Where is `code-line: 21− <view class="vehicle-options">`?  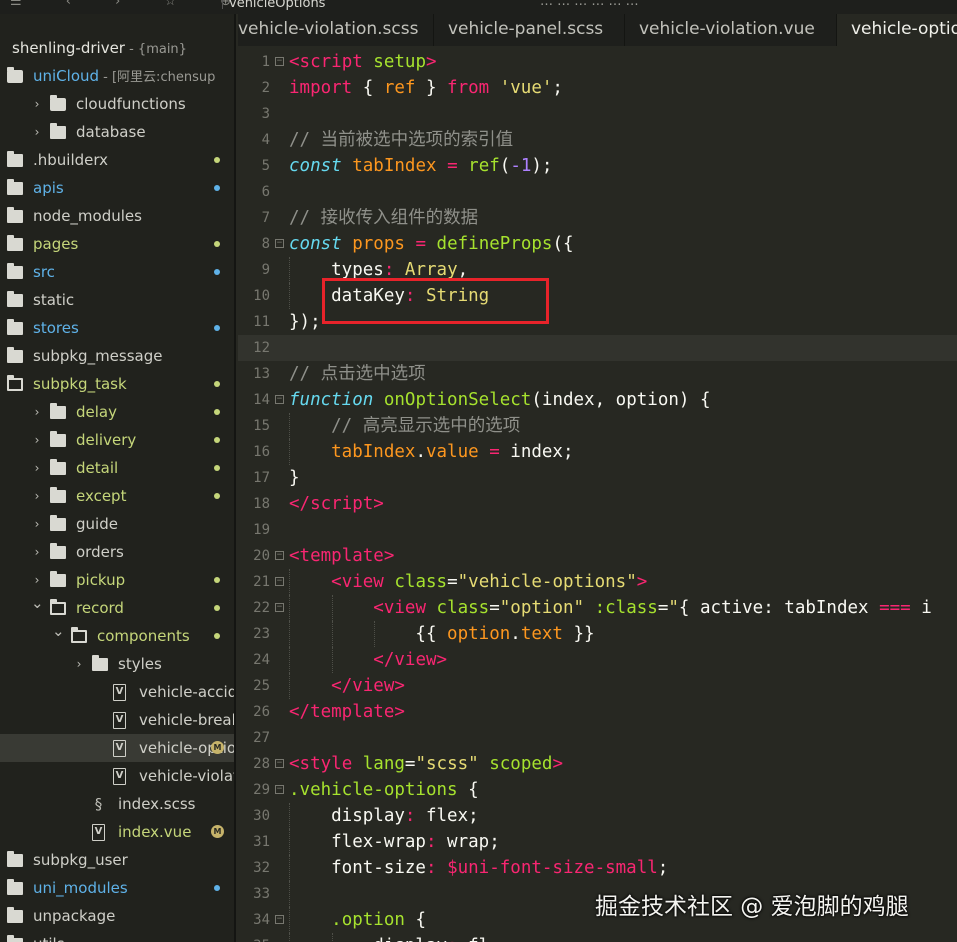
code-line: 21− <view class="vehicle-options"> is located at coordinates (597, 582).